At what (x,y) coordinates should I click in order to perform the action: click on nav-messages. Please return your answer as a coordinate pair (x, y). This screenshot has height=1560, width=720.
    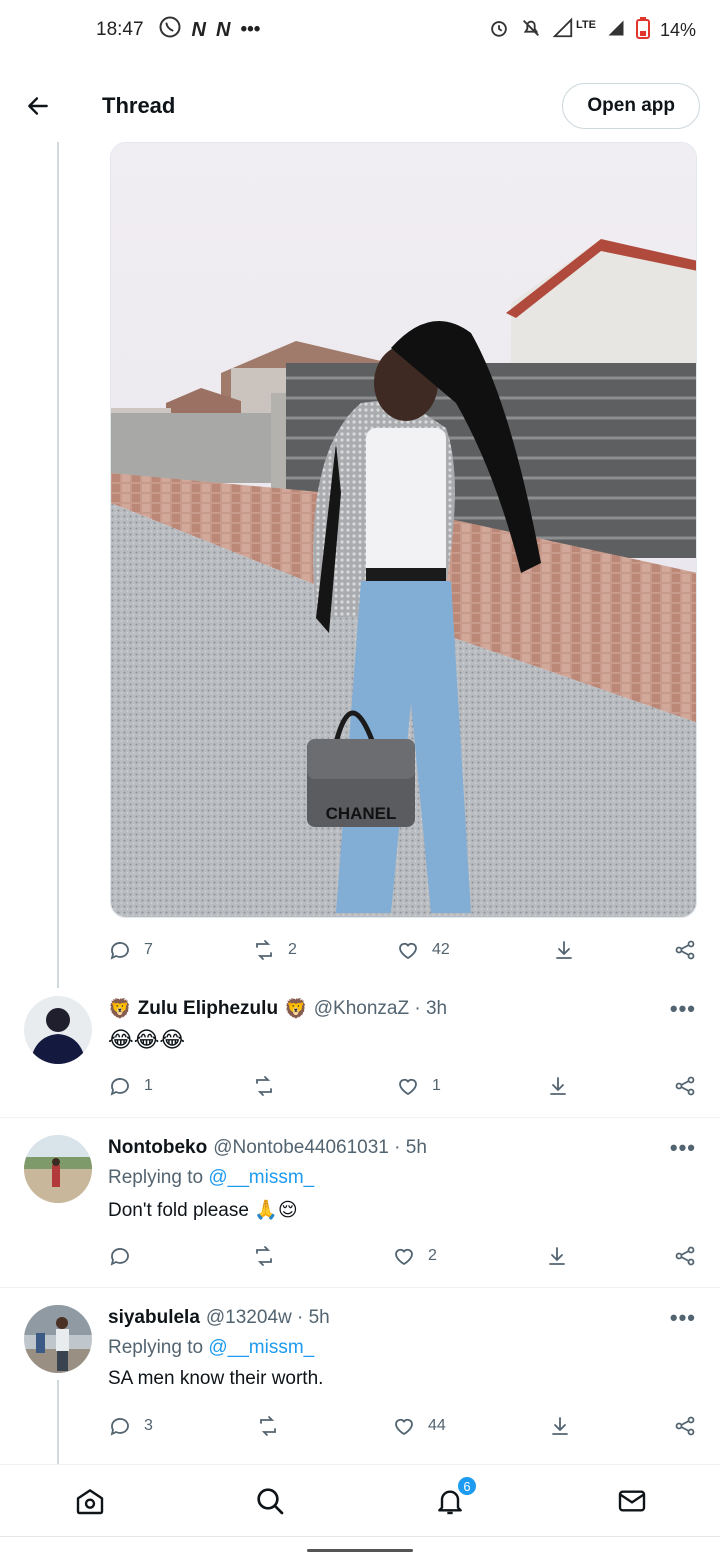
    Looking at the image, I should click on (632, 1501).